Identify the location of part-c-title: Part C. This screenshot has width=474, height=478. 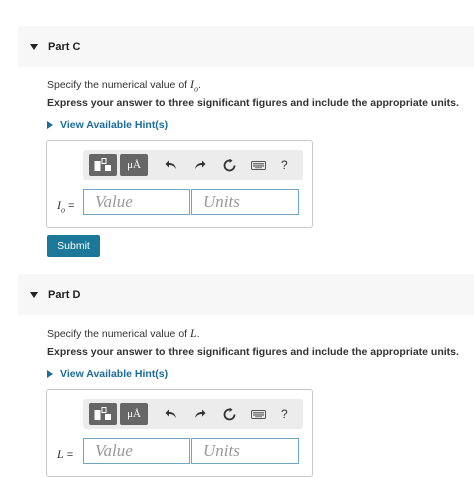
(64, 46).